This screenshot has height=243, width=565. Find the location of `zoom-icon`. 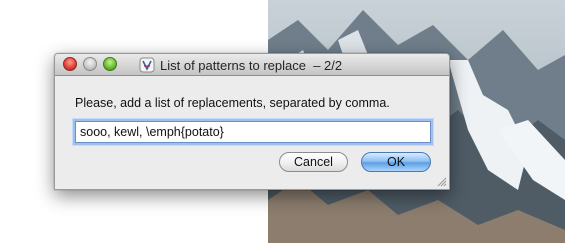

zoom-icon is located at coordinates (110, 64).